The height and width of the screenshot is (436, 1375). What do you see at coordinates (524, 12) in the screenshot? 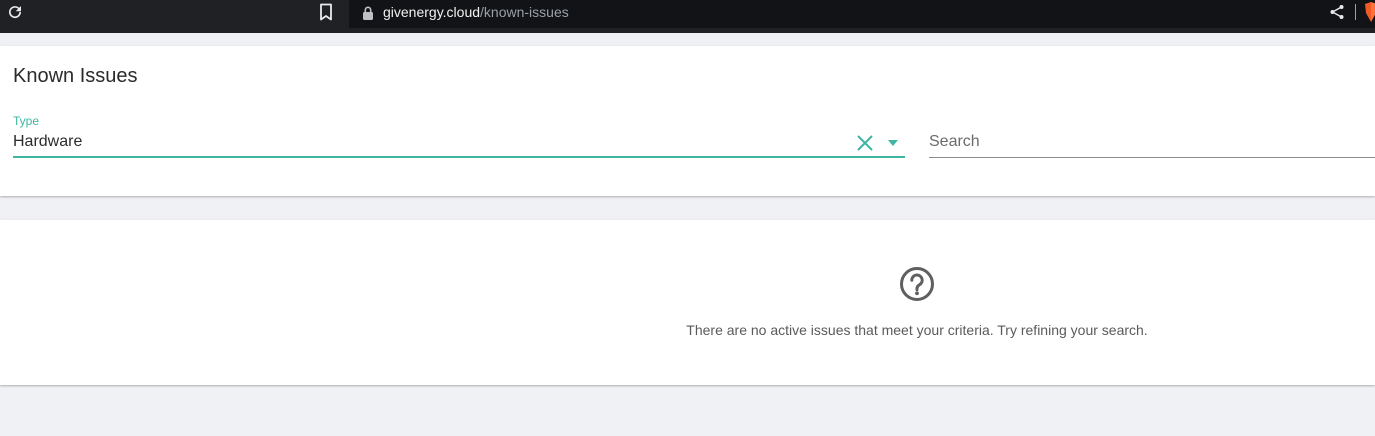
I see `url-path: /known-issues` at bounding box center [524, 12].